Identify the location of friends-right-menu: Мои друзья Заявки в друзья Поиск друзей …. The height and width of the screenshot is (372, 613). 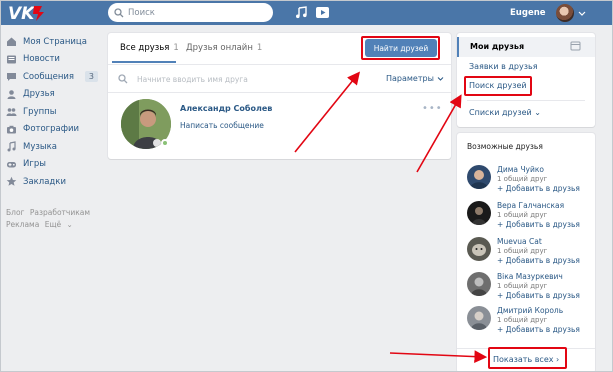
(526, 80).